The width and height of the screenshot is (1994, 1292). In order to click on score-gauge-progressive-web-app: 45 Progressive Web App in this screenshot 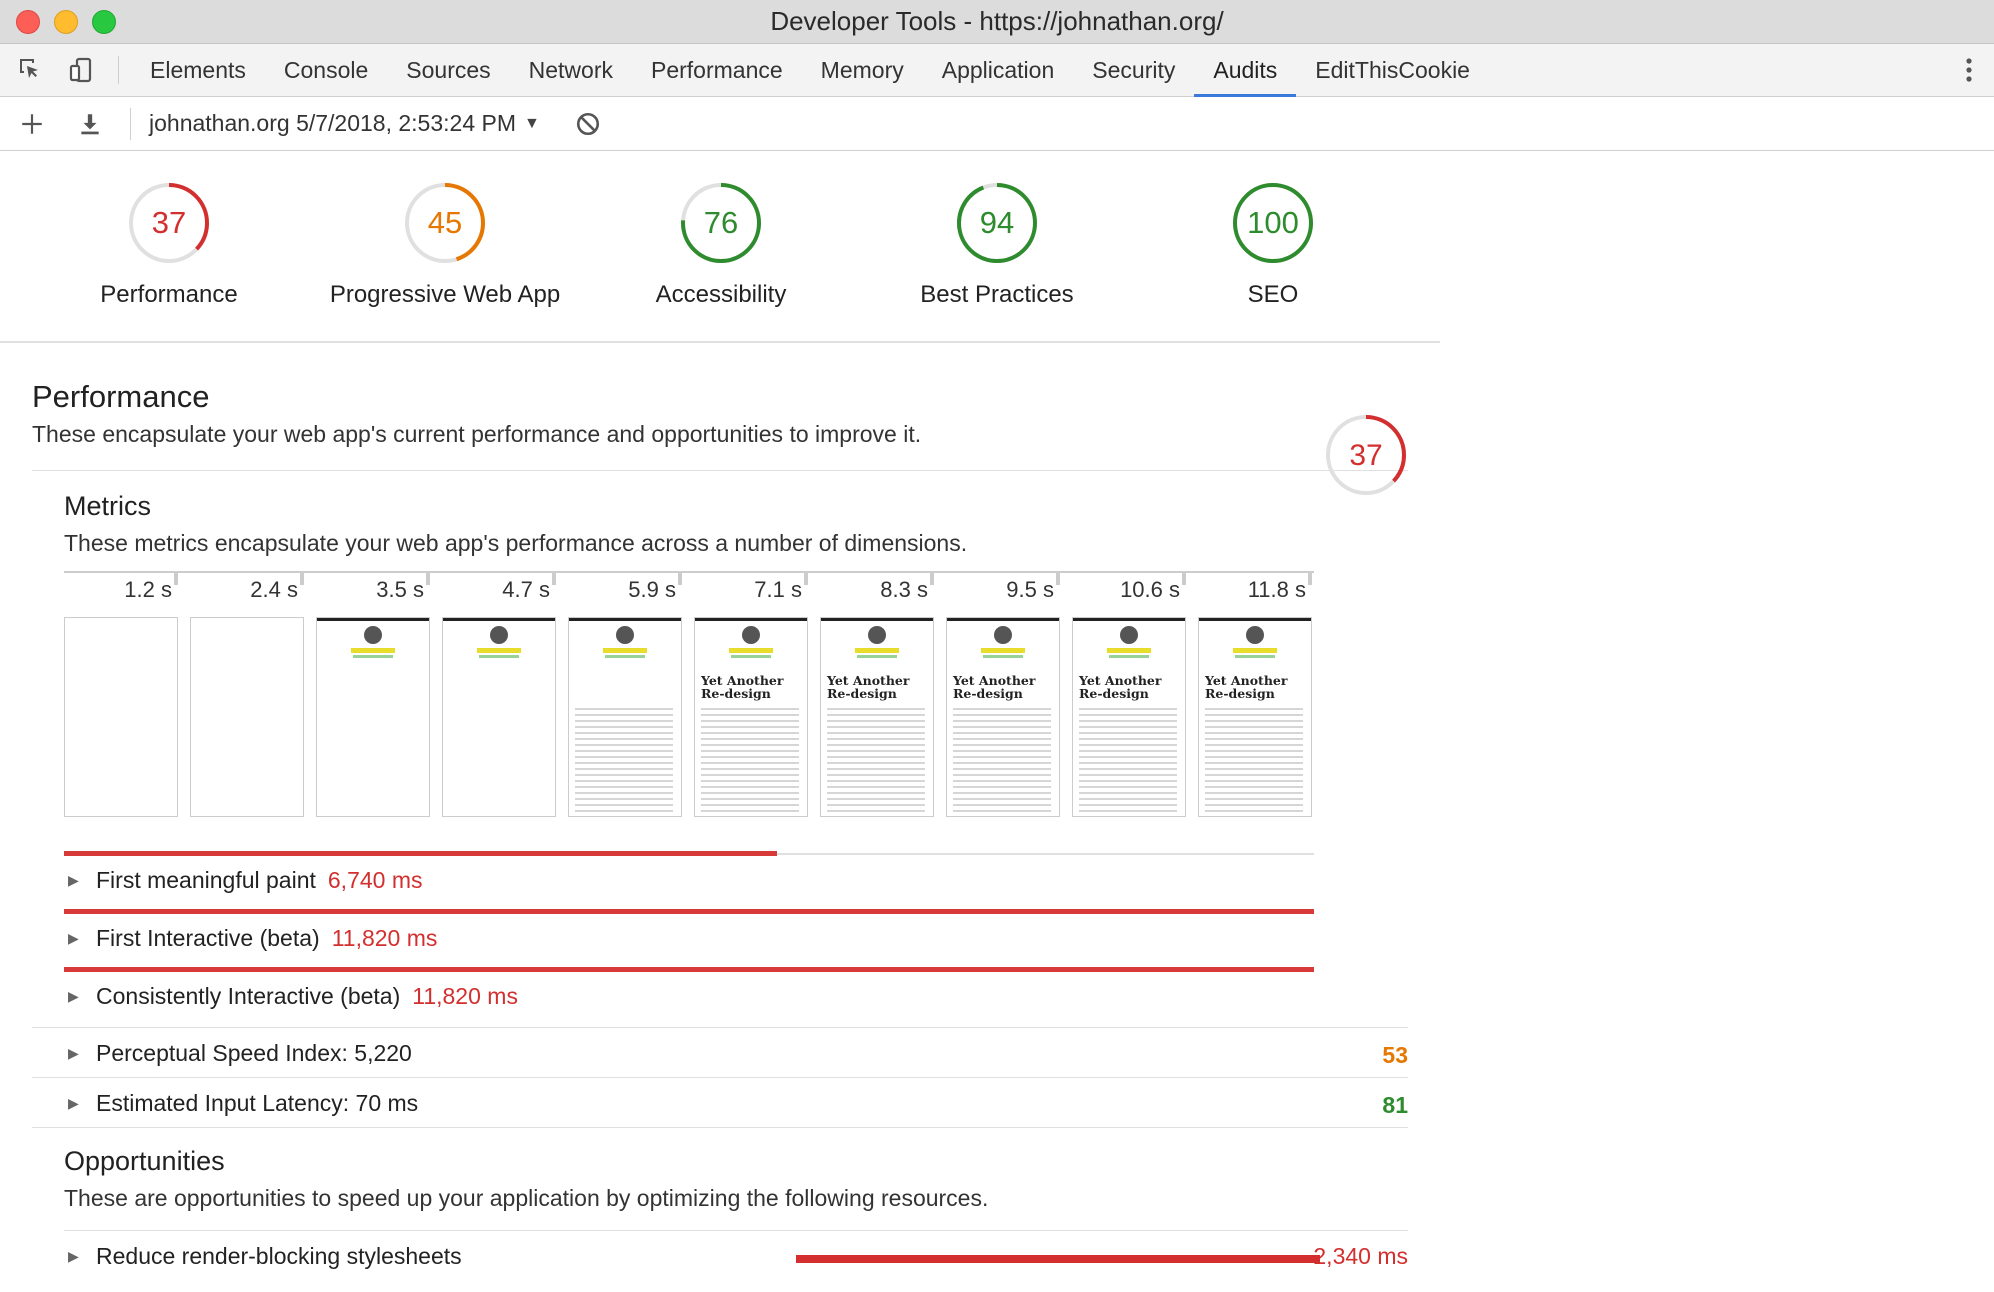, I will do `click(445, 245)`.